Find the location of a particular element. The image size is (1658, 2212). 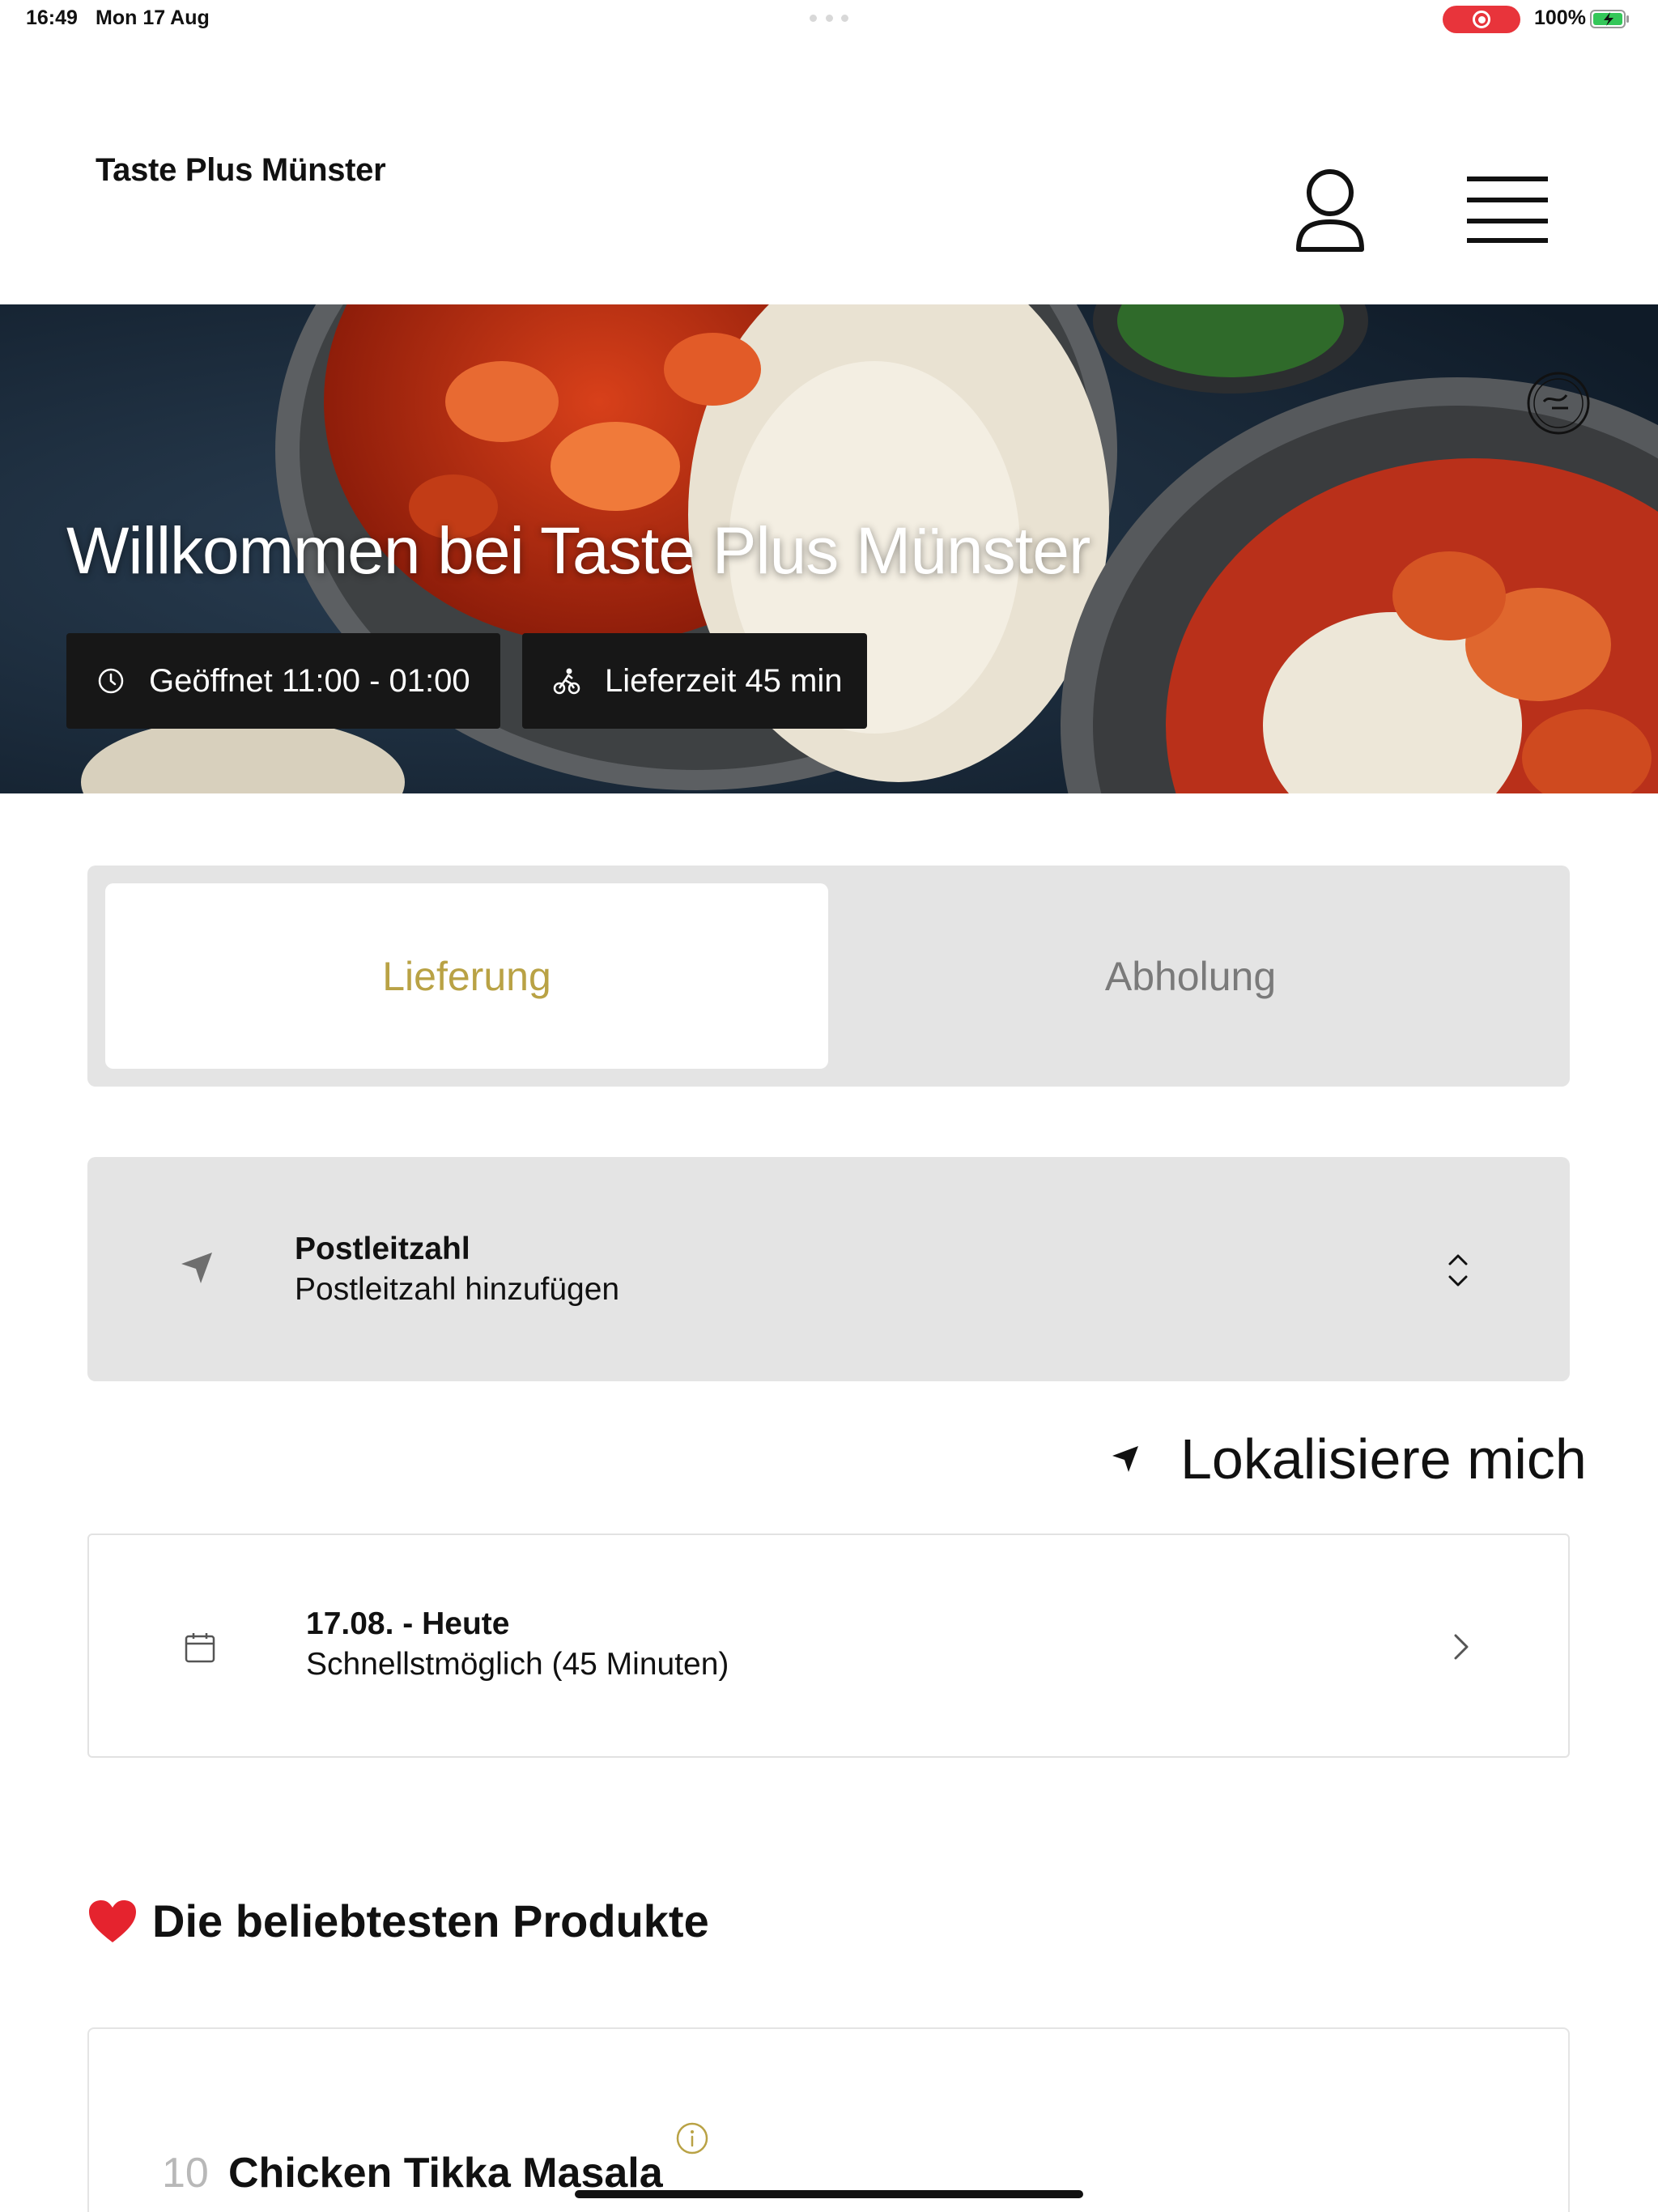

hero-title: Willkommen bei Taste Plus Münster is located at coordinates (578, 551).